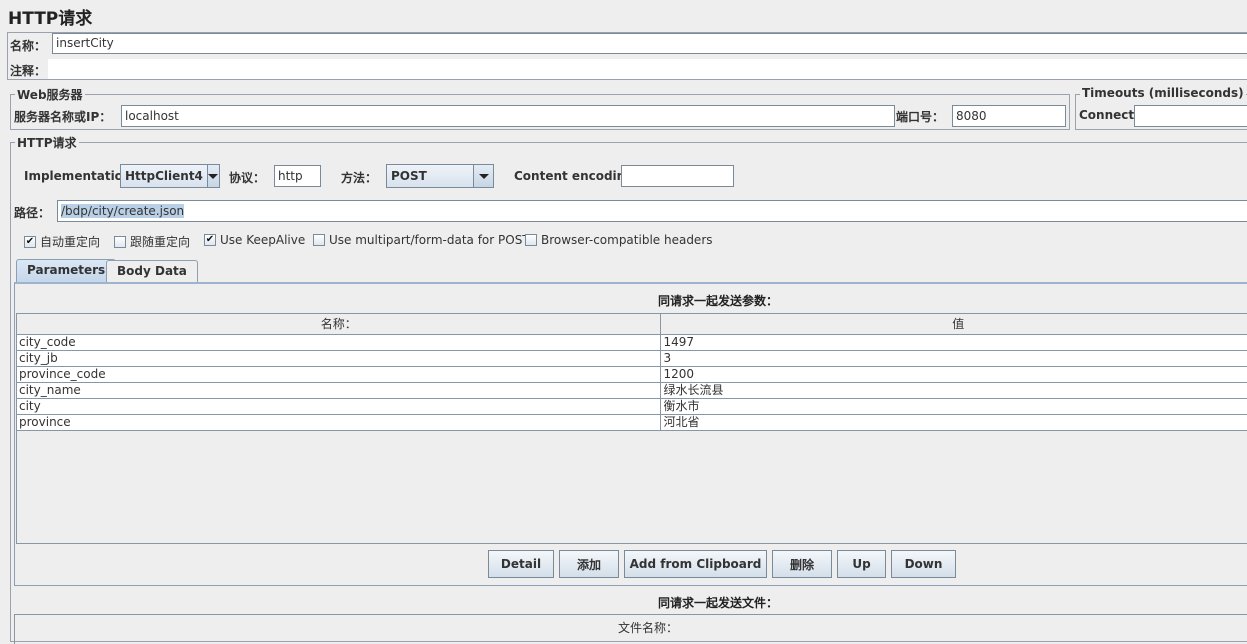 Image resolution: width=1247 pixels, height=644 pixels. What do you see at coordinates (66, 271) in the screenshot?
I see `tab-parameters: Parameters` at bounding box center [66, 271].